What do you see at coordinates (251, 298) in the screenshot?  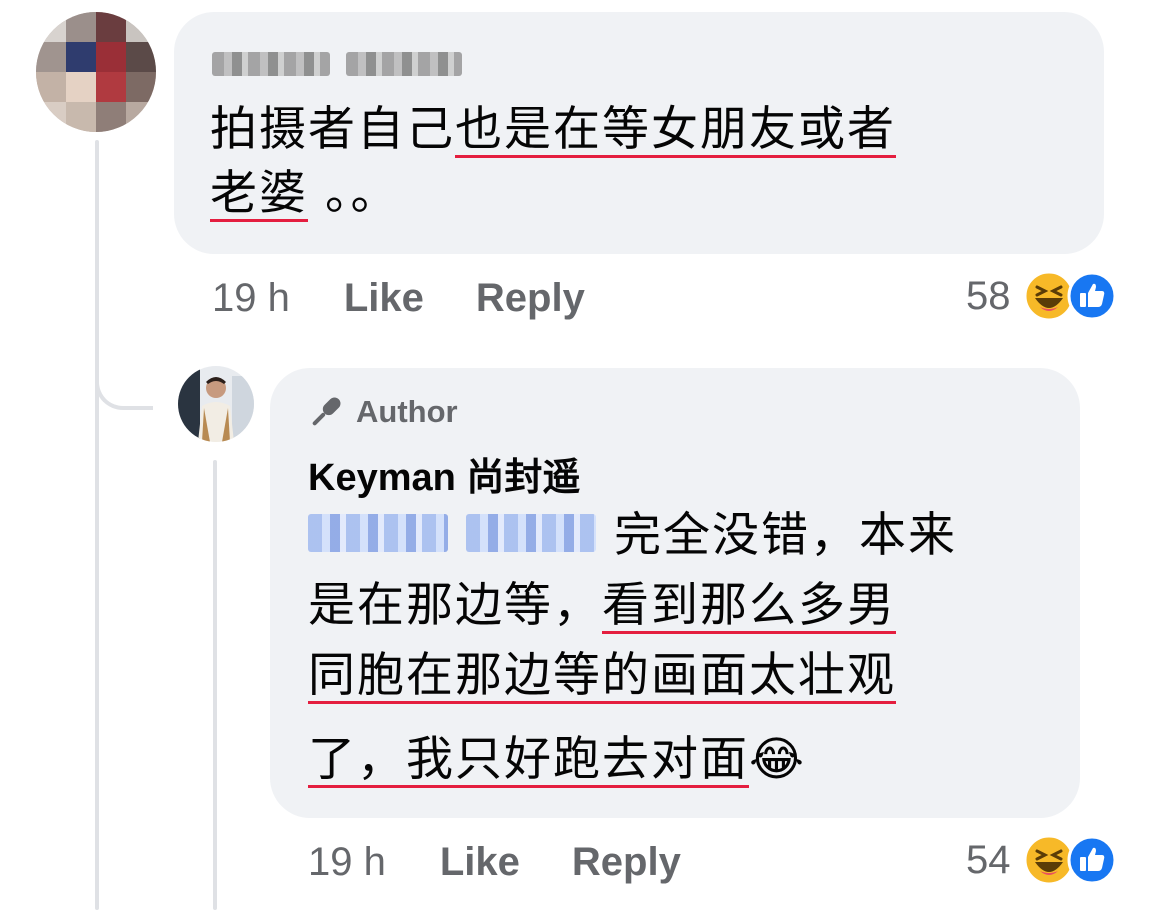 I see `comment-timestamp: 19 h` at bounding box center [251, 298].